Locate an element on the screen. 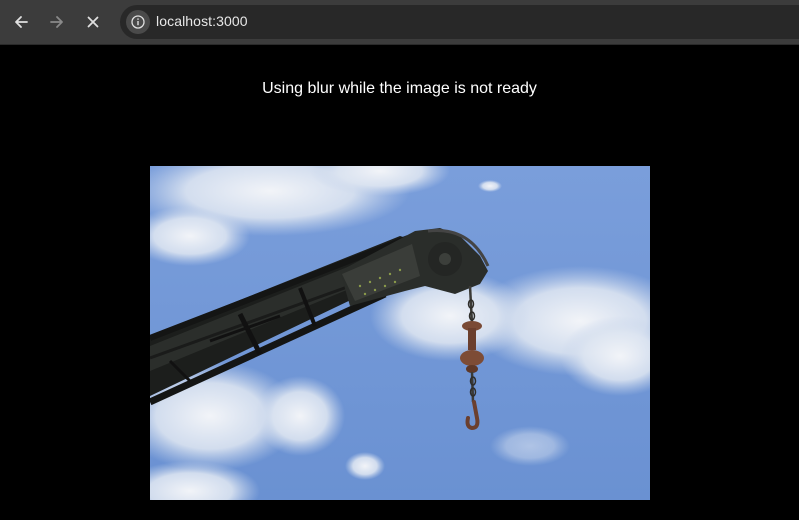  url-text: localhost:3000 is located at coordinates (202, 21).